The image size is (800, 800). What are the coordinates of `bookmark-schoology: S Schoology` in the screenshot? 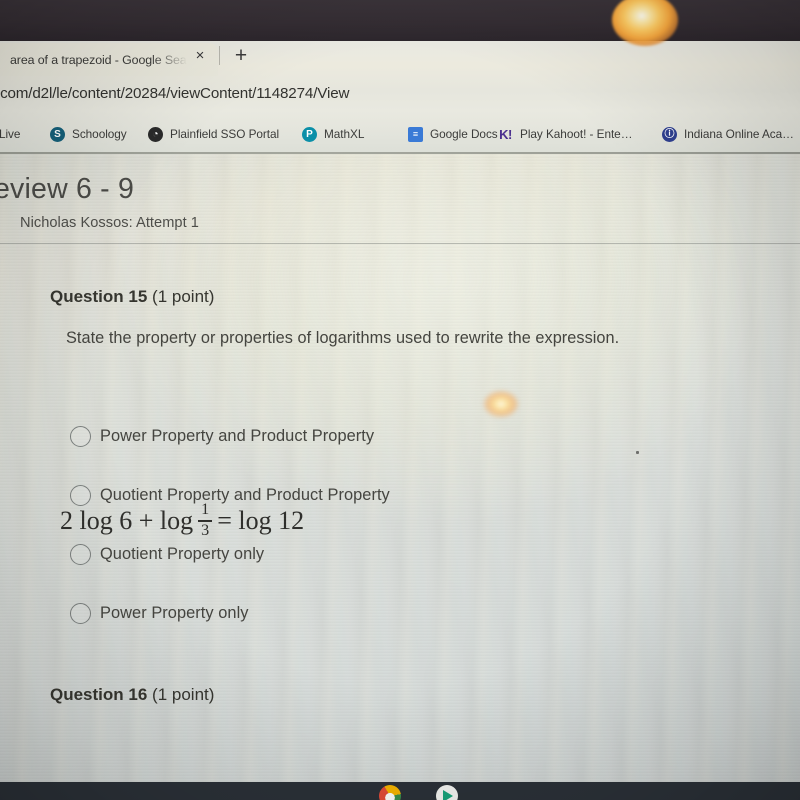 It's located at (88, 134).